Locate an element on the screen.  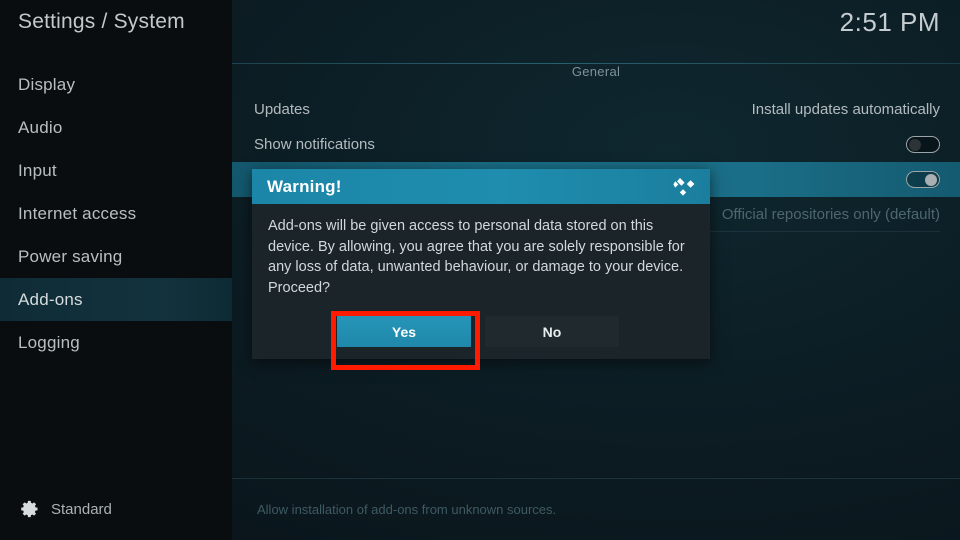
yes-button: Yes is located at coordinates (404, 331).